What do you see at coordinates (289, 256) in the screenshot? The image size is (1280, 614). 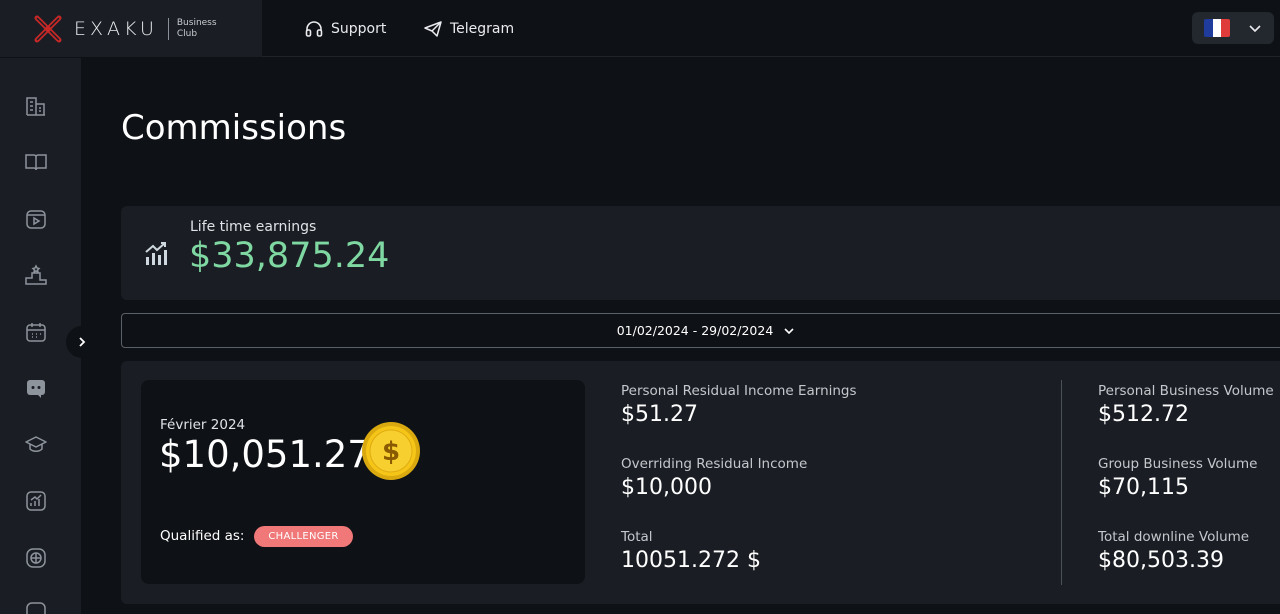 I see `lifetime-earnings-value: $33,875.24` at bounding box center [289, 256].